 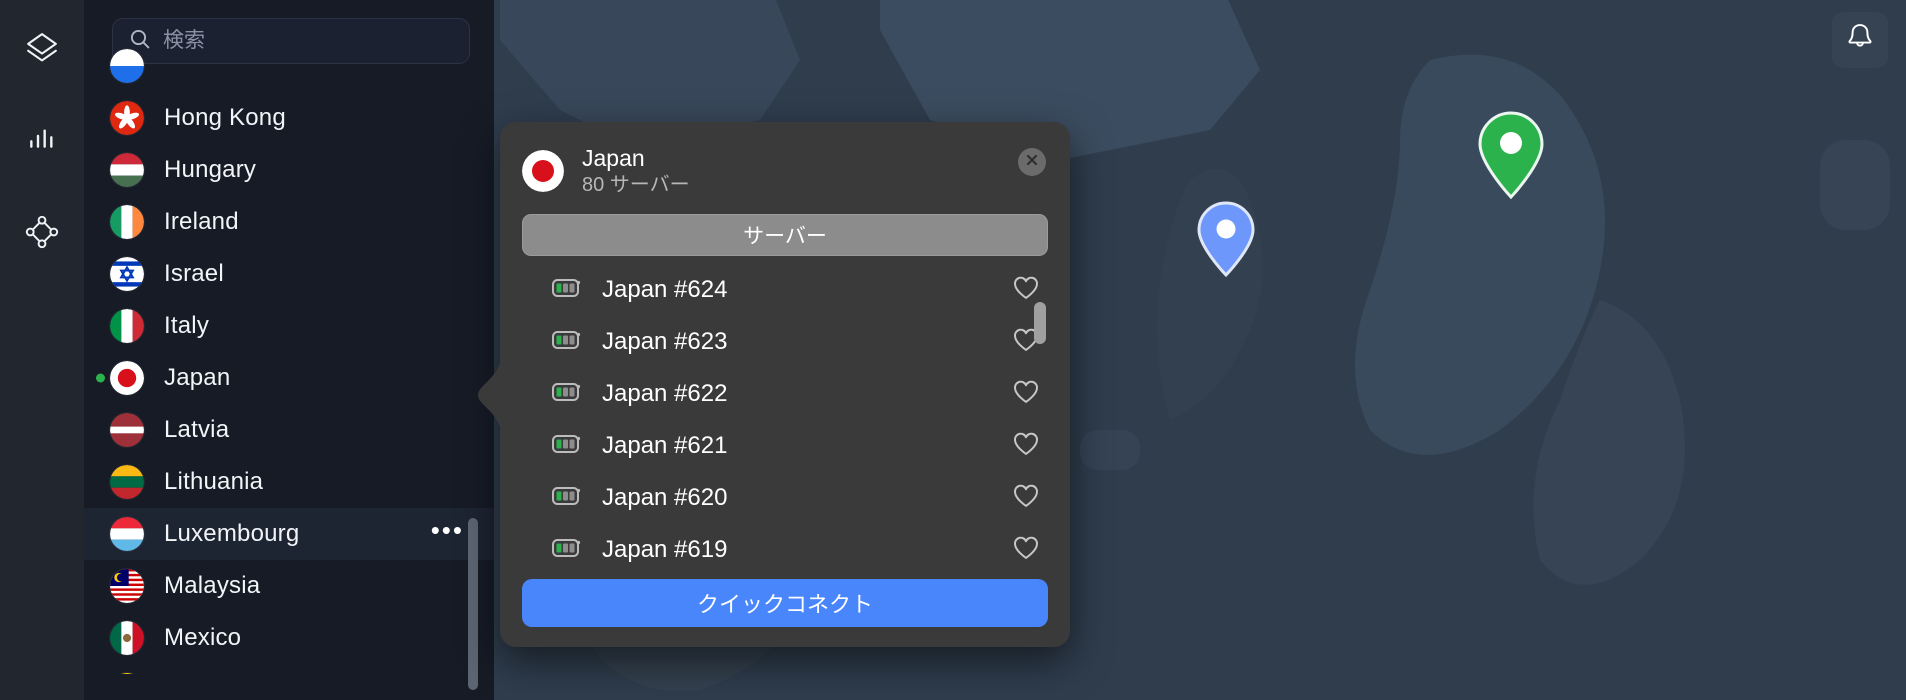 I want to click on popup-server-count: 80 サーバー, so click(x=636, y=185).